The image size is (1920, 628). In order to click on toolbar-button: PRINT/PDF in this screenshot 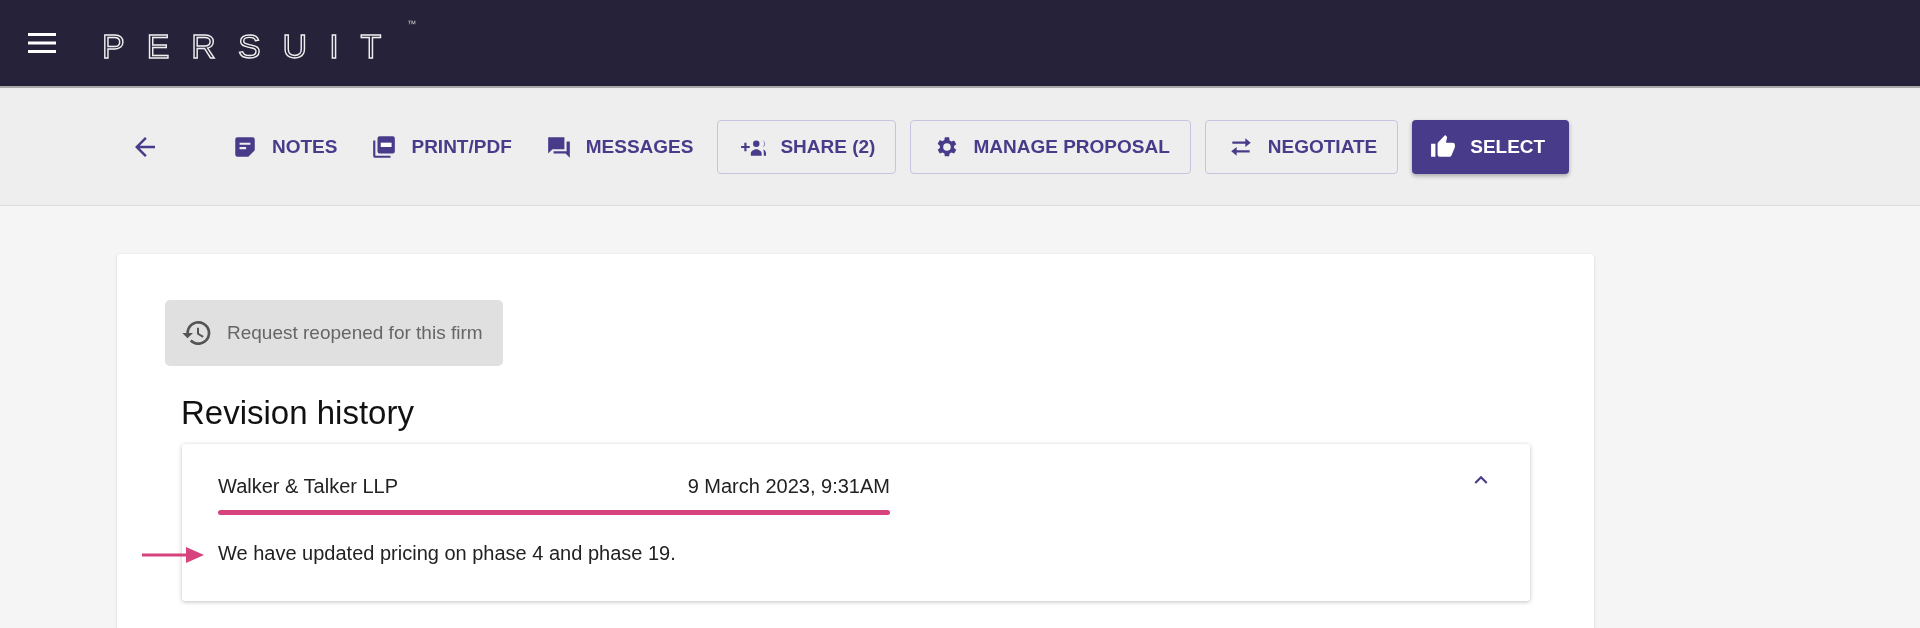, I will do `click(441, 146)`.